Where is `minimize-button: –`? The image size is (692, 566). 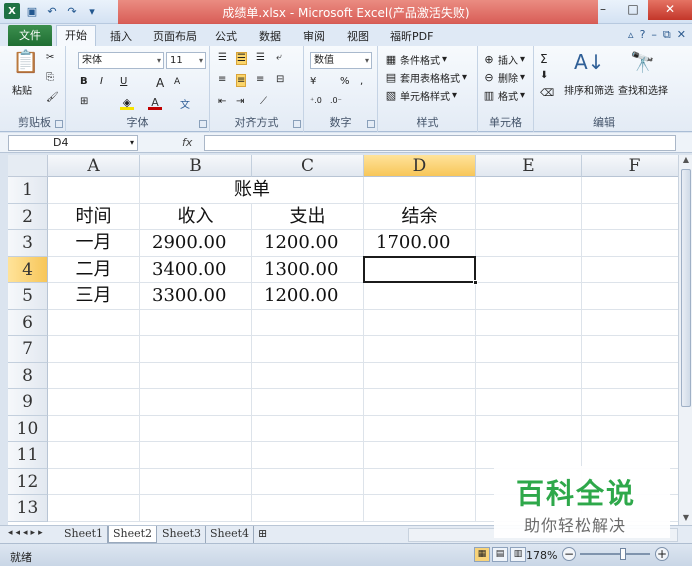 minimize-button: – is located at coordinates (603, 10).